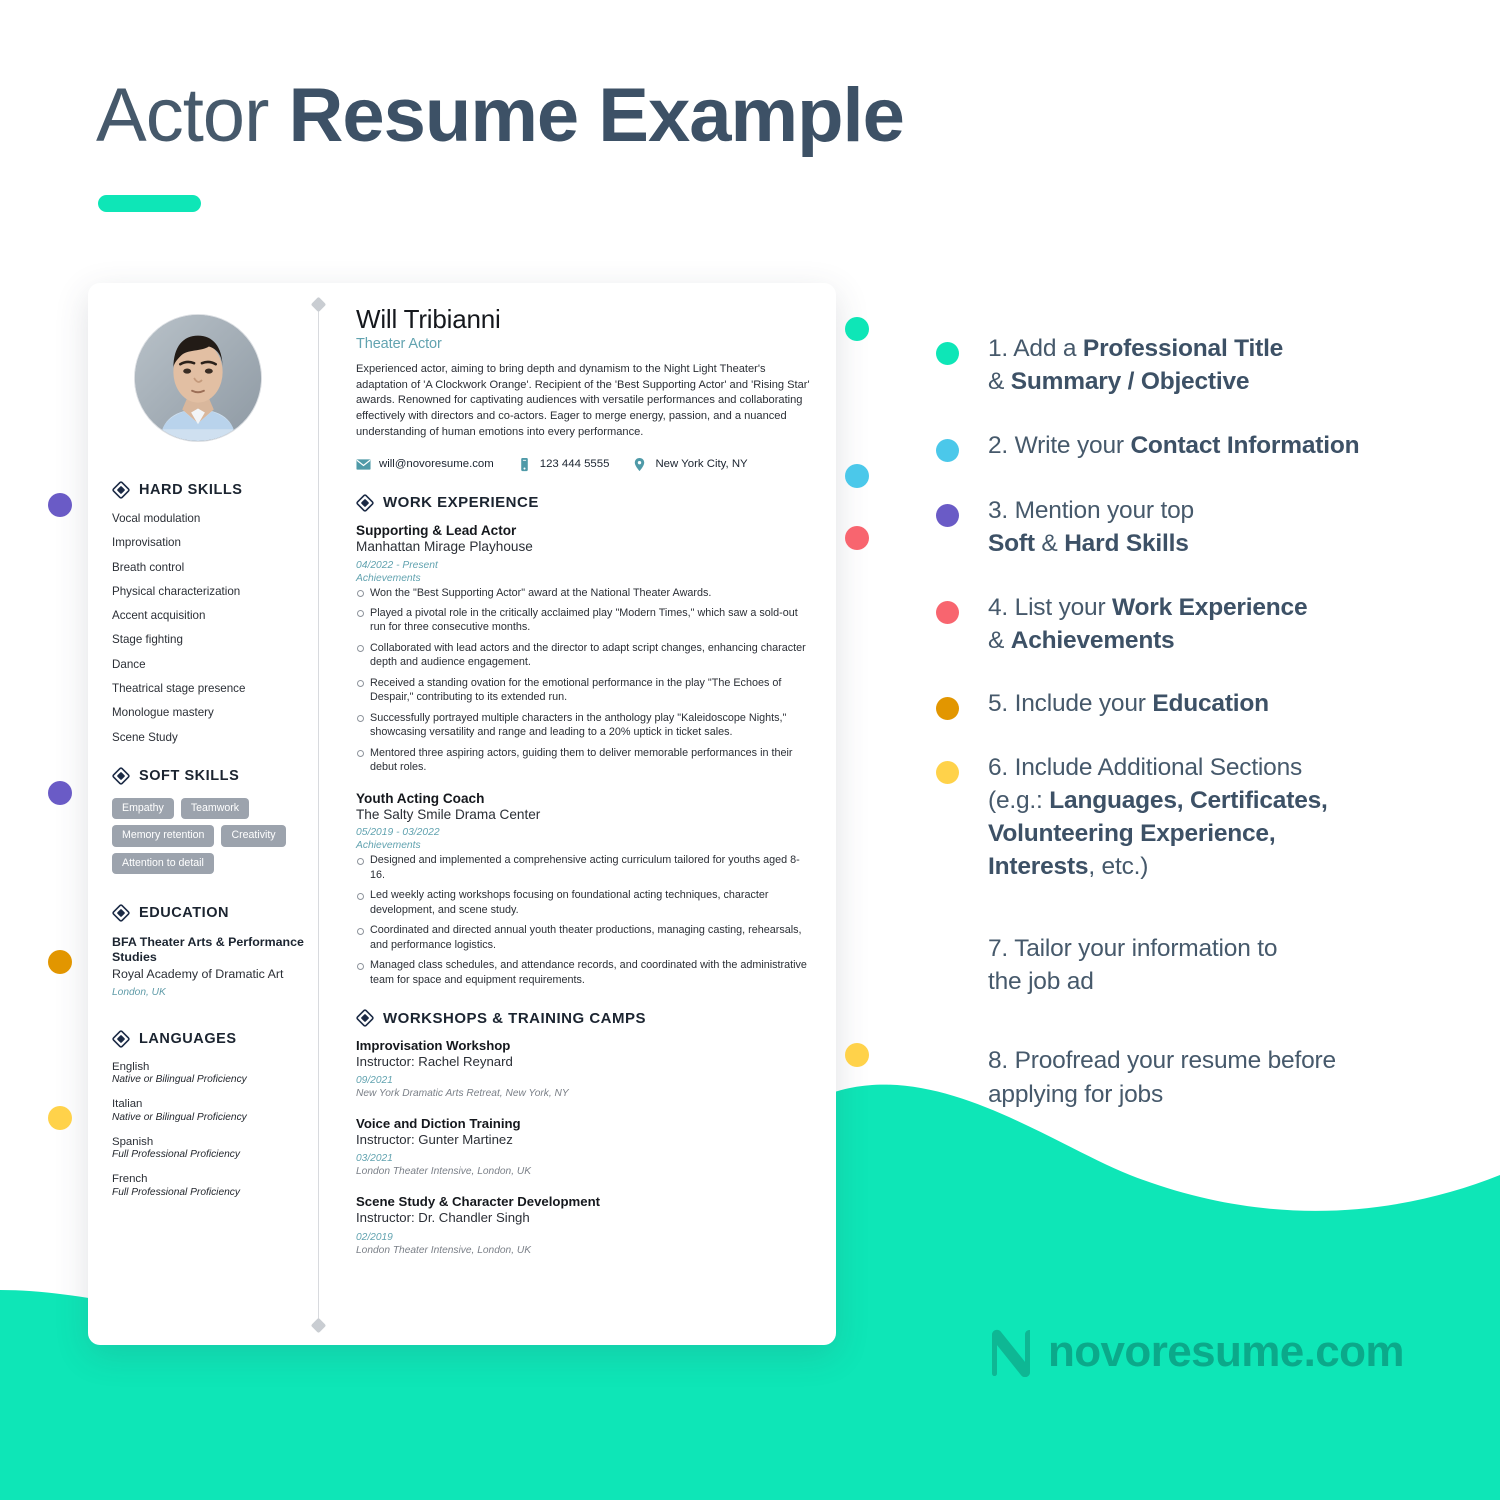  I want to click on workshop-date: 03/2021, so click(374, 1159).